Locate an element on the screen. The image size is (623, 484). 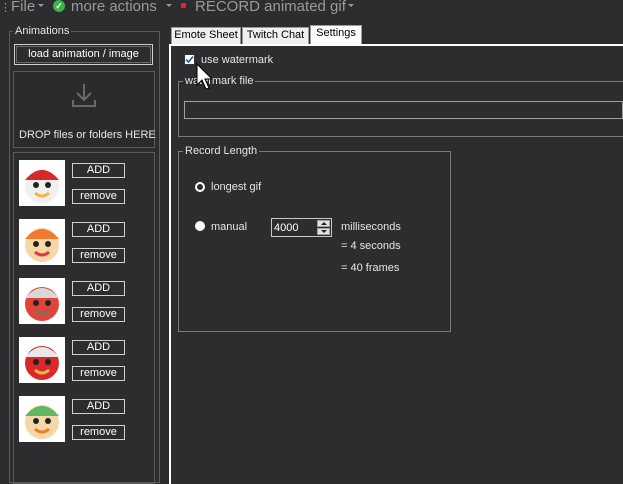
manual-ms-value: 4000 is located at coordinates (286, 228).